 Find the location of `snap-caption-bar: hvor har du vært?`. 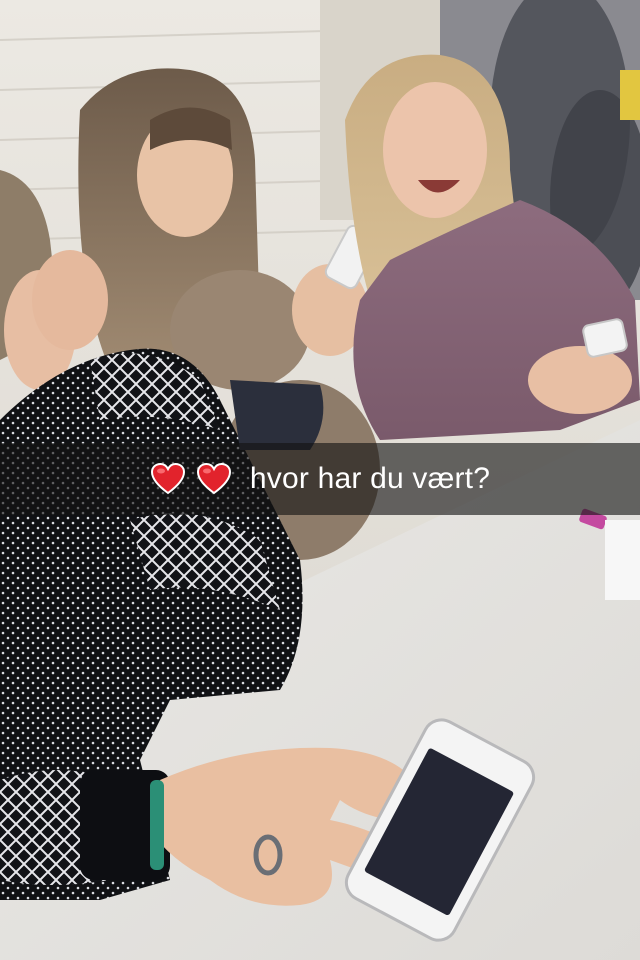

snap-caption-bar: hvor har du vært? is located at coordinates (320, 479).